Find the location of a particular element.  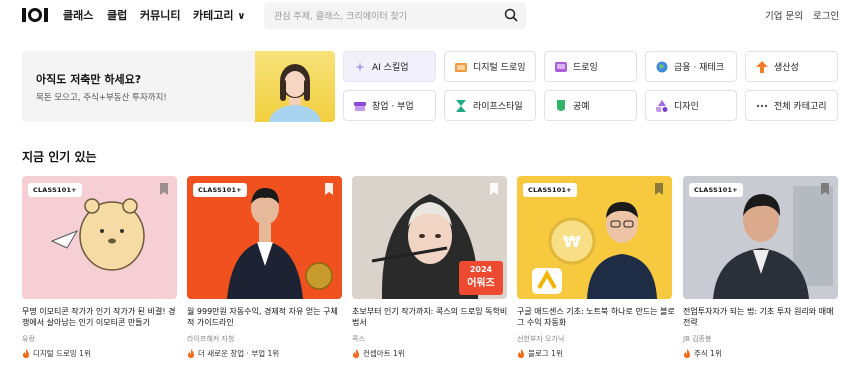

globe-icon is located at coordinates (662, 66).